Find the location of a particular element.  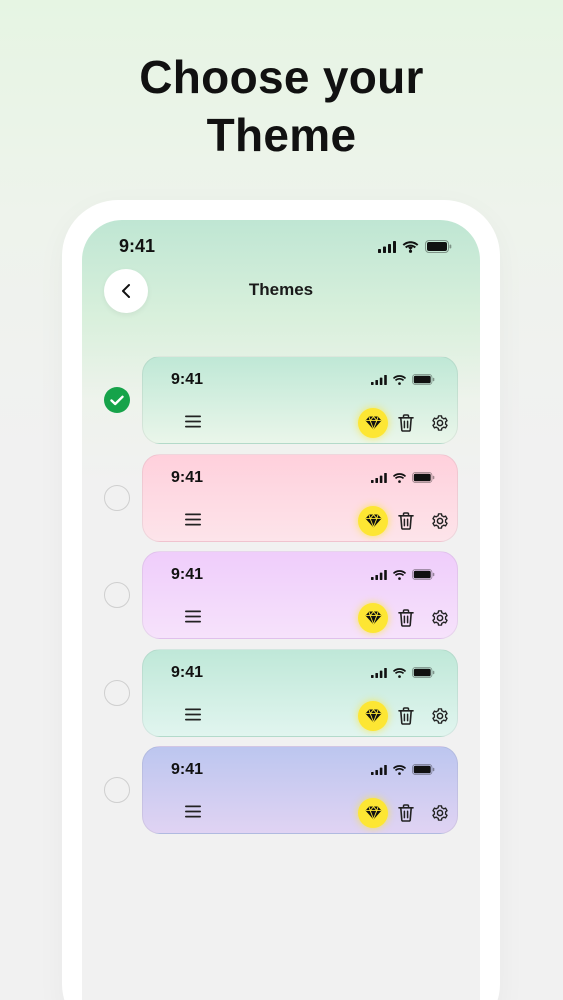

status-time: 9:41 is located at coordinates (137, 246).